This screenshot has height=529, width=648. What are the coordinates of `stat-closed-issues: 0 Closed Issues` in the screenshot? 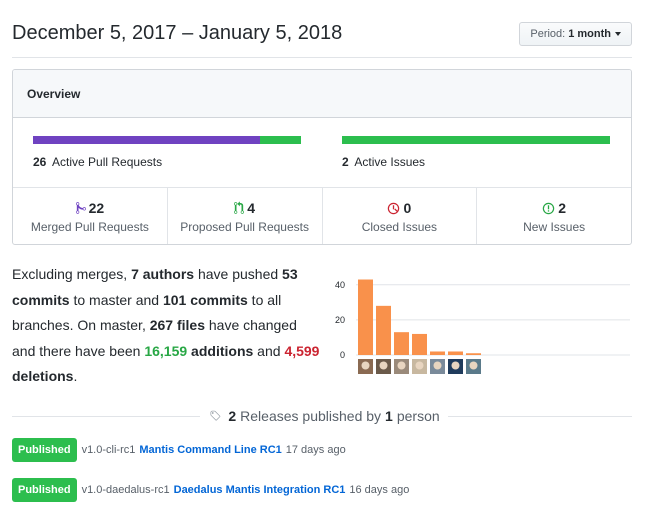 It's located at (400, 216).